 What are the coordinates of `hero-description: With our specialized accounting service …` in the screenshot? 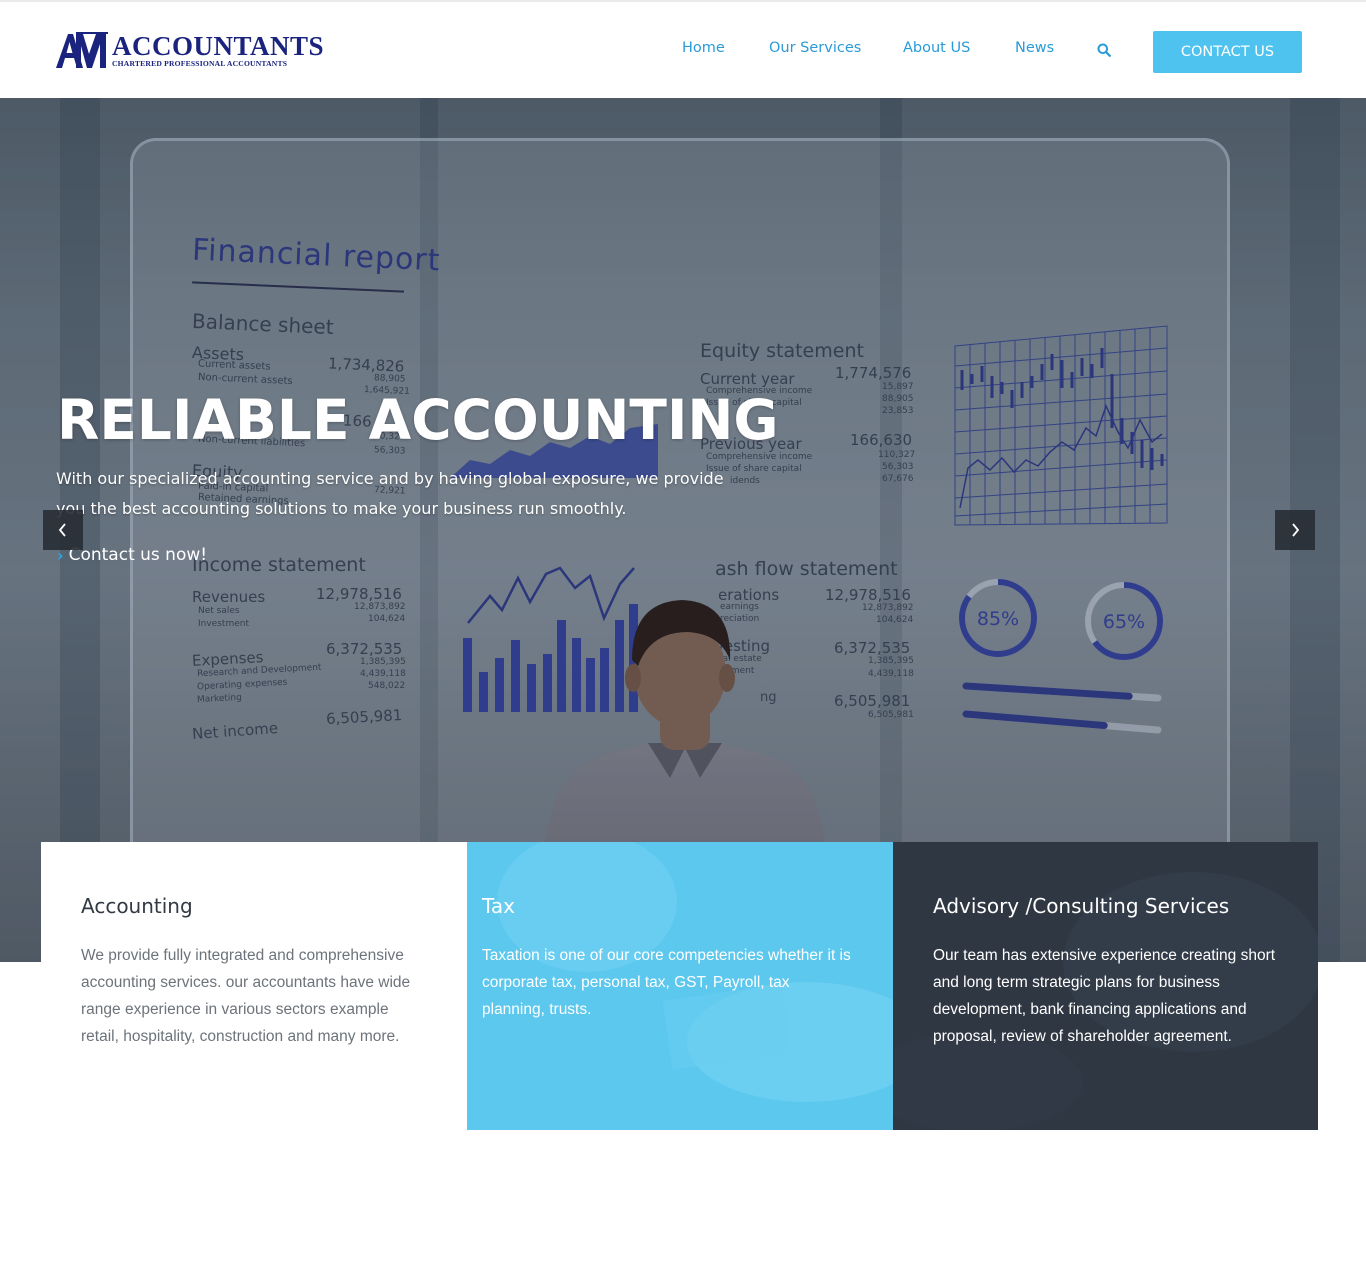 It's located at (390, 493).